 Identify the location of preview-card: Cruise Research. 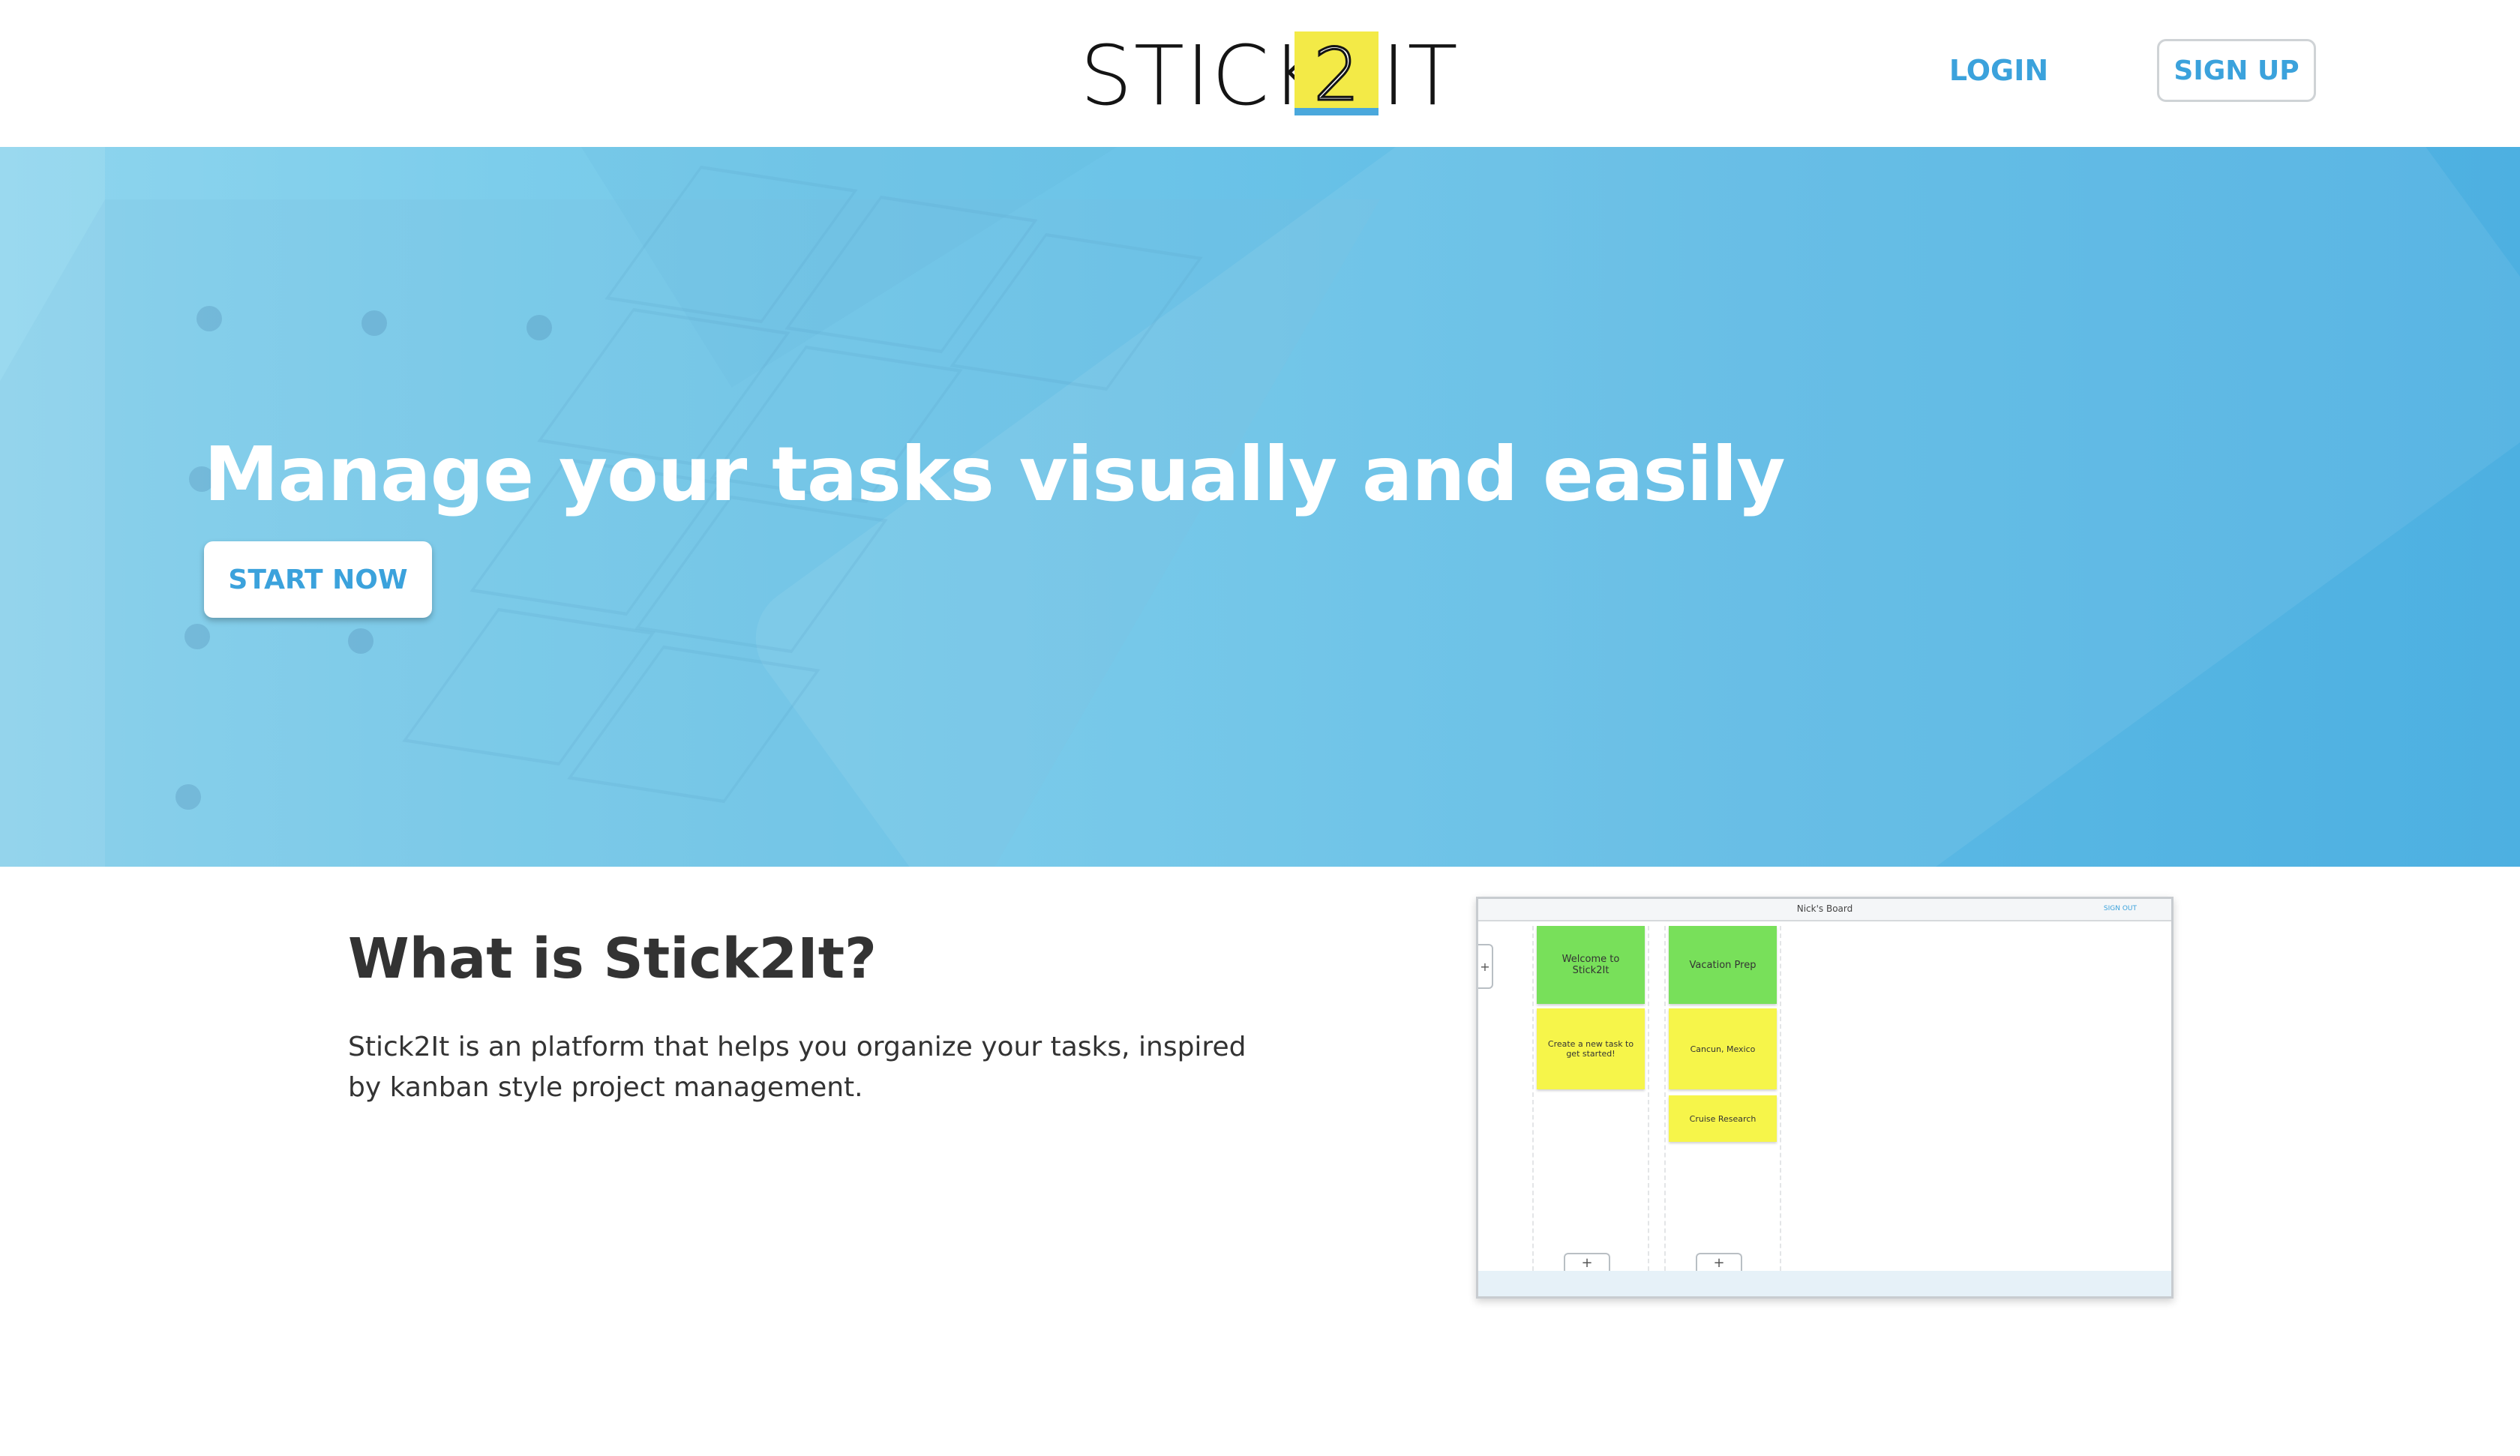
(1723, 1118).